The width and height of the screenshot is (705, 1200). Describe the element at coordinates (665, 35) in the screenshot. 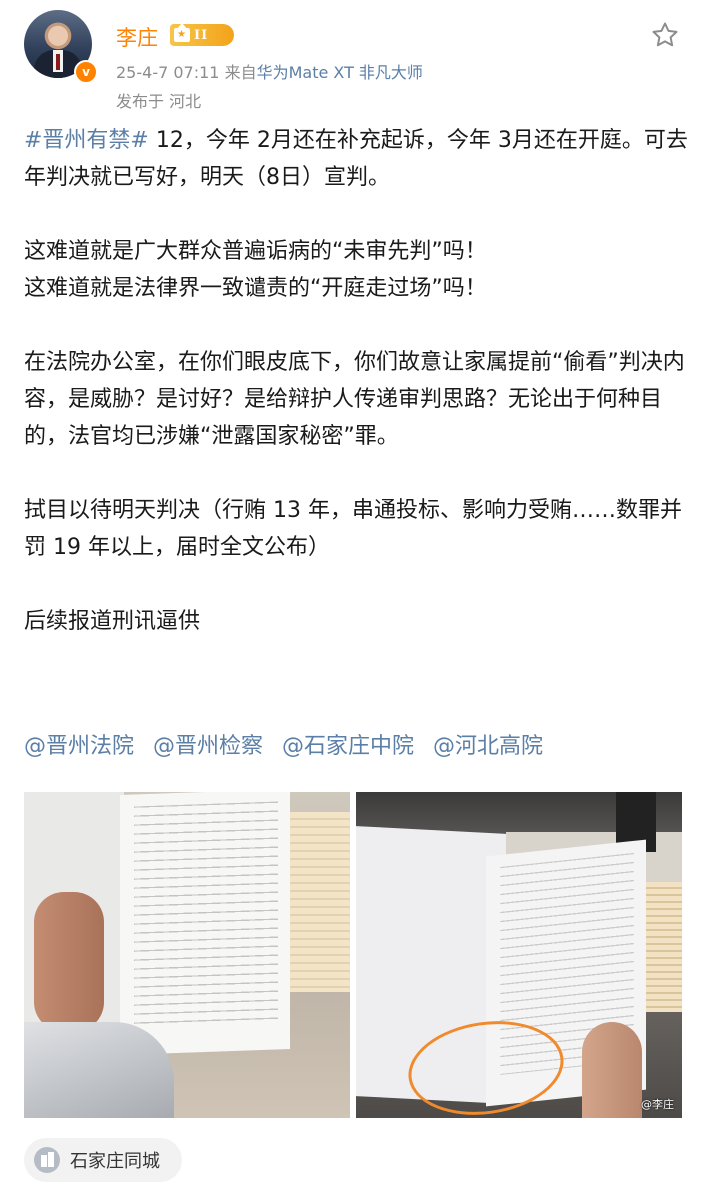

I see `favorite-star-icon` at that location.